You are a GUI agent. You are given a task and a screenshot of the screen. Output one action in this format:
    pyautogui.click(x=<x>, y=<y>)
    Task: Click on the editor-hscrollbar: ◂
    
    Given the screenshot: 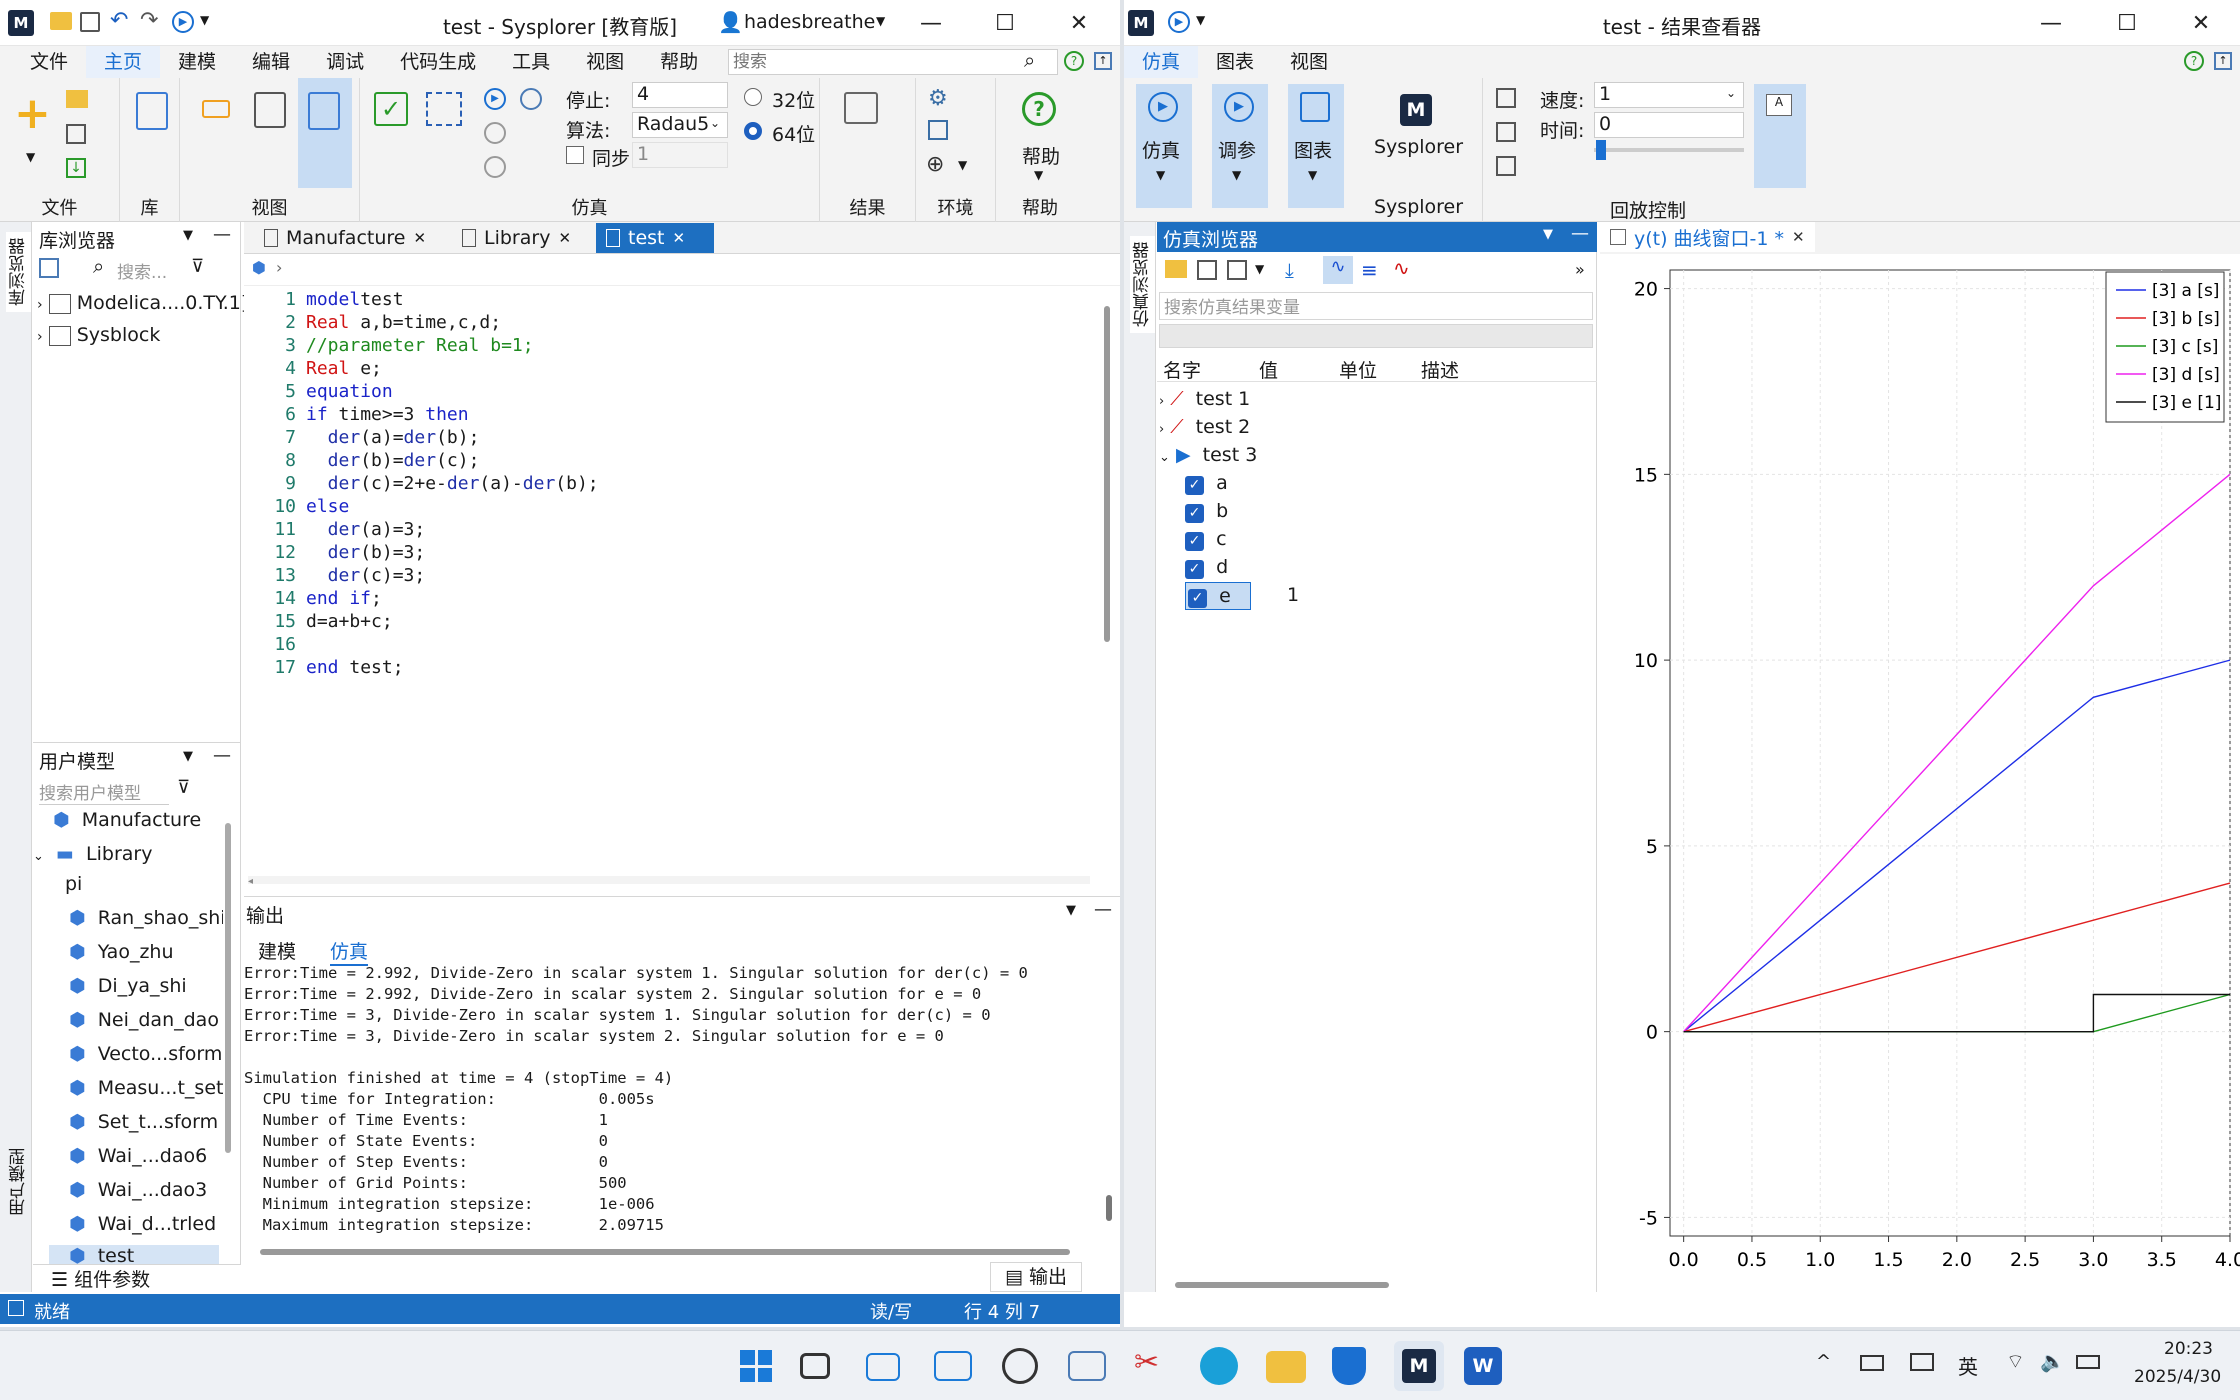 What is the action you would take?
    pyautogui.click(x=669, y=881)
    